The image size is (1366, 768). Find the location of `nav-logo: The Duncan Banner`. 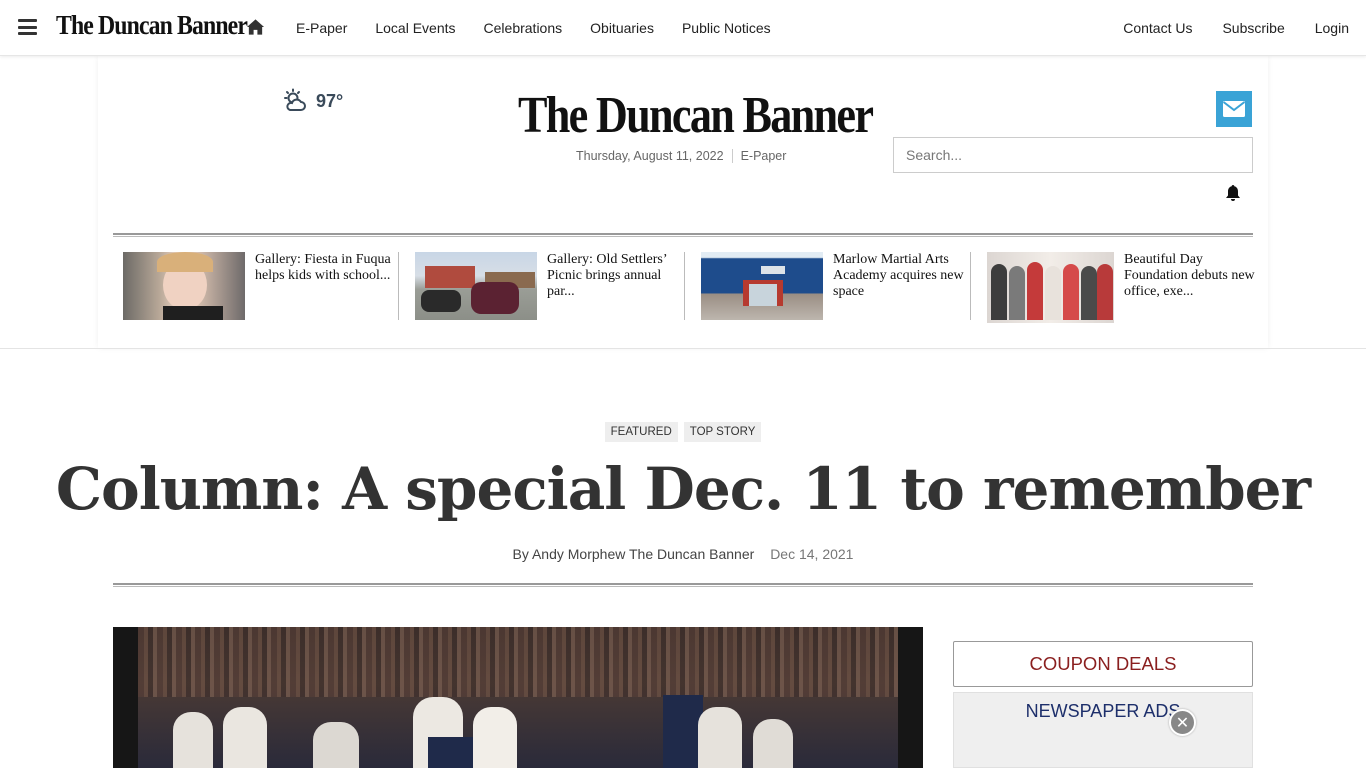

nav-logo: The Duncan Banner is located at coordinates (152, 25).